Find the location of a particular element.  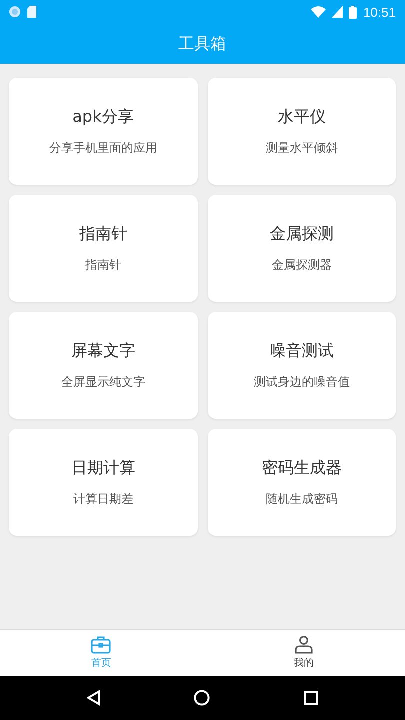

tool-title: 屏幕文字 is located at coordinates (103, 351).